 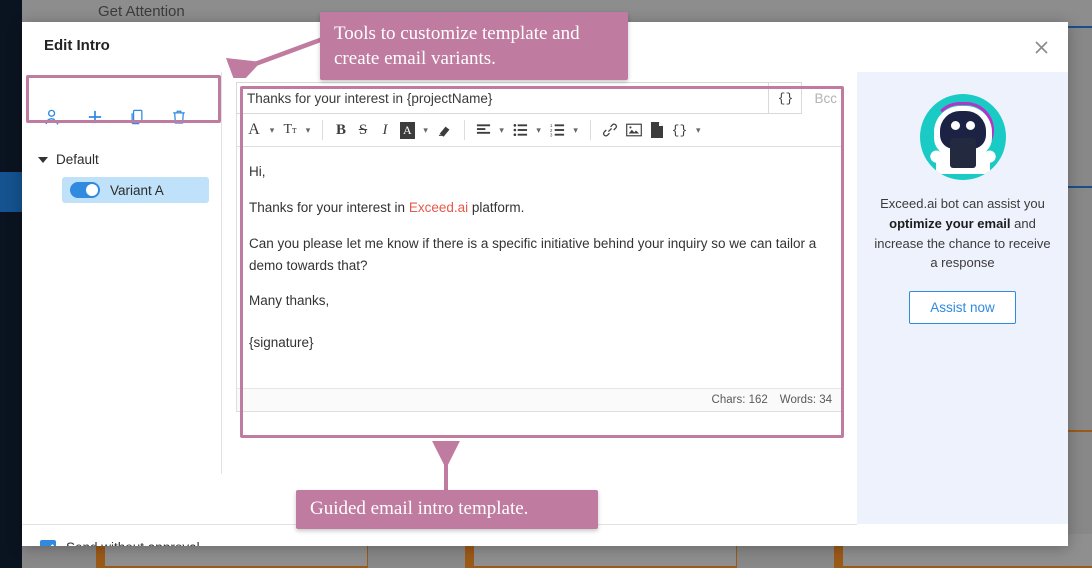 I want to click on align-icon, so click(x=483, y=130).